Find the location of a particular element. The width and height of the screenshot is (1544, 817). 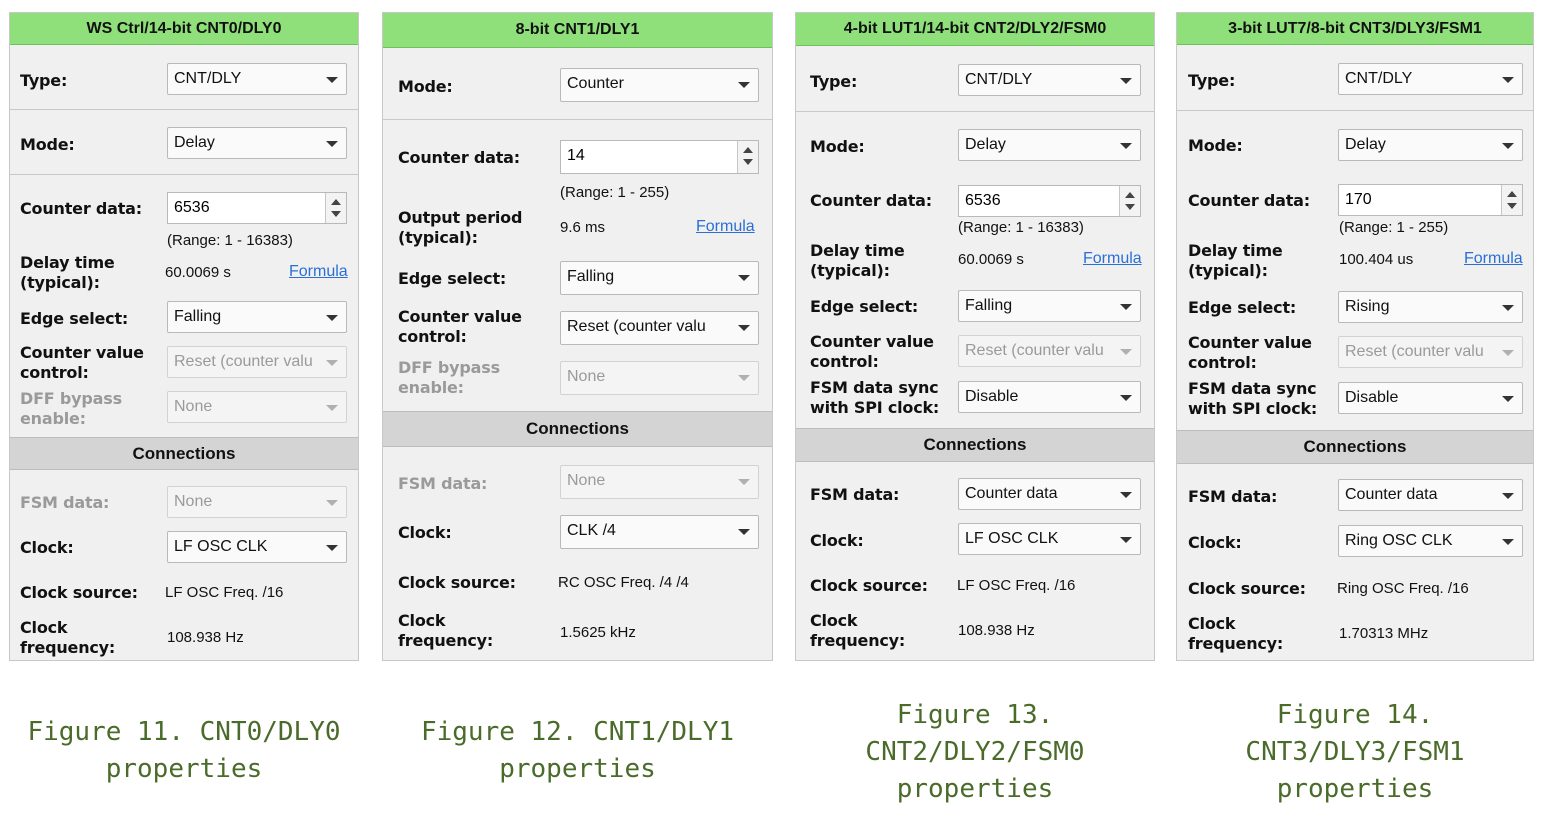

clock-value: LF OSC CLK is located at coordinates (1012, 538).